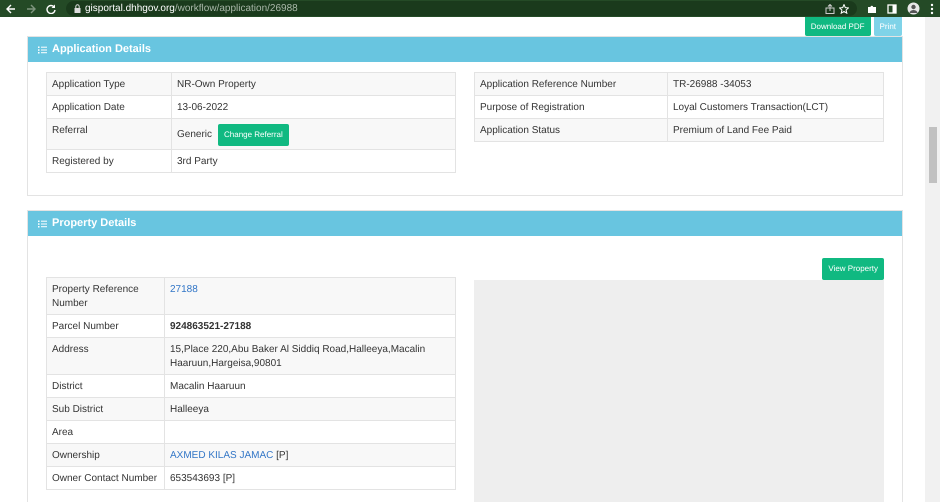 This screenshot has height=502, width=940. Describe the element at coordinates (105, 478) in the screenshot. I see `field-label: Owner Contact Number` at that location.